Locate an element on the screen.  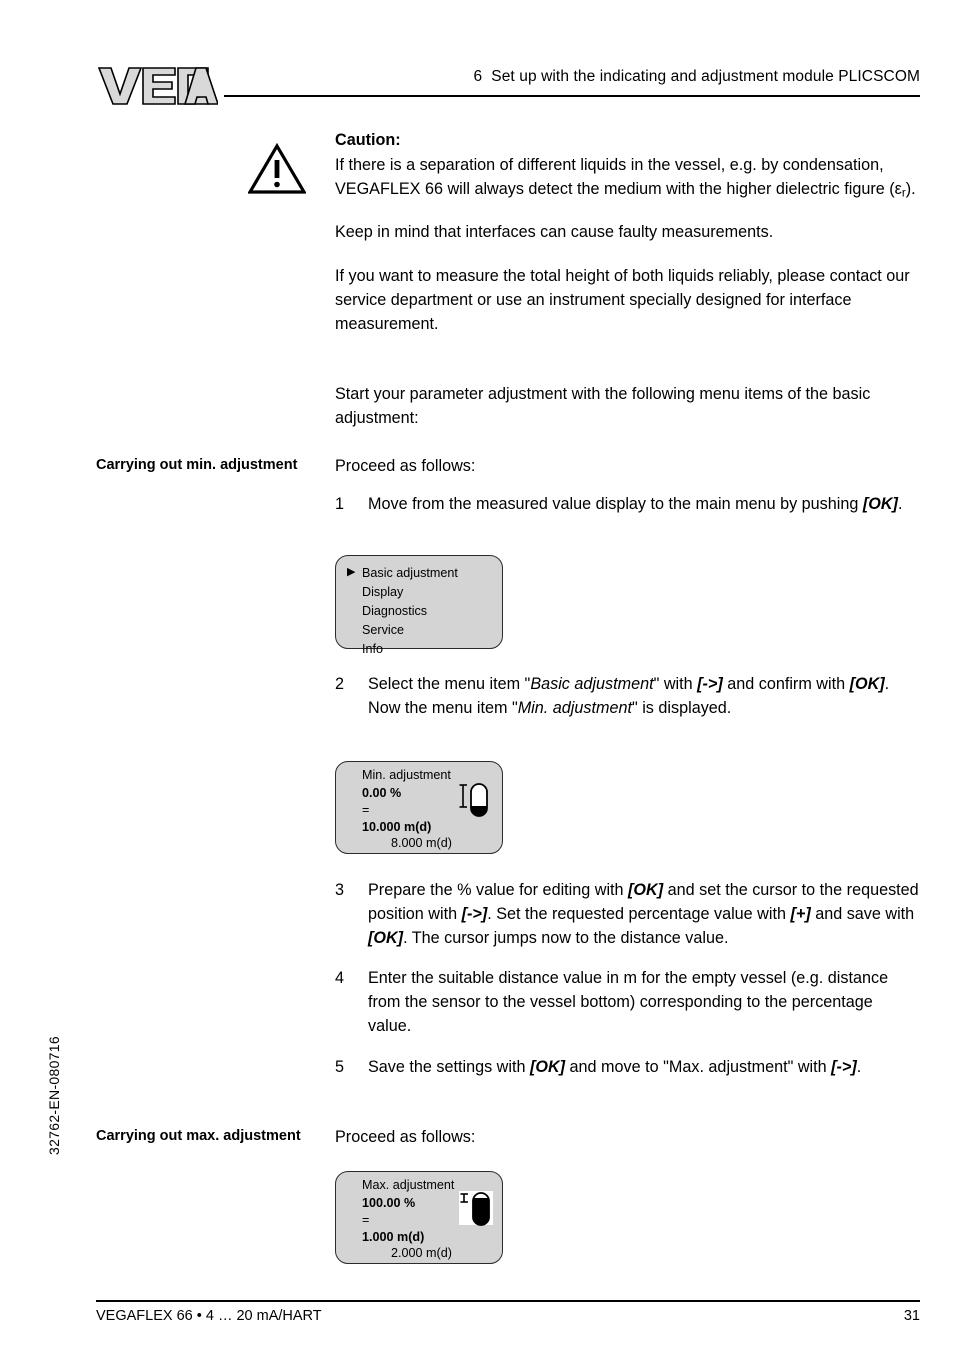
chapter-number: 6 is located at coordinates (478, 76).